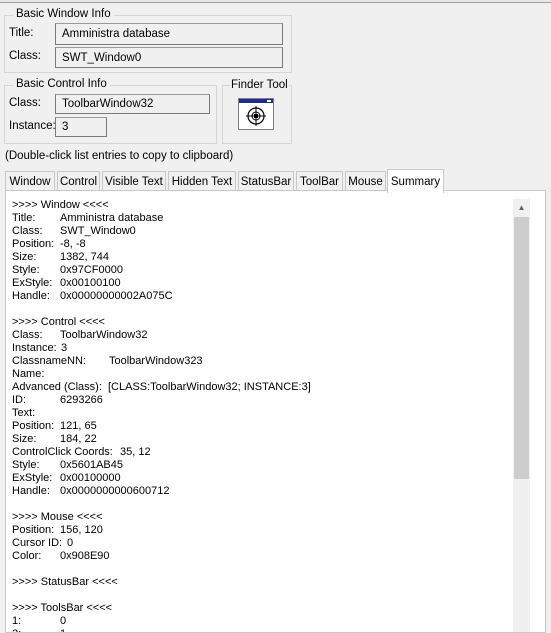 Image resolution: width=551 pixels, height=633 pixels. What do you see at coordinates (30, 181) in the screenshot?
I see `tab-window: Window` at bounding box center [30, 181].